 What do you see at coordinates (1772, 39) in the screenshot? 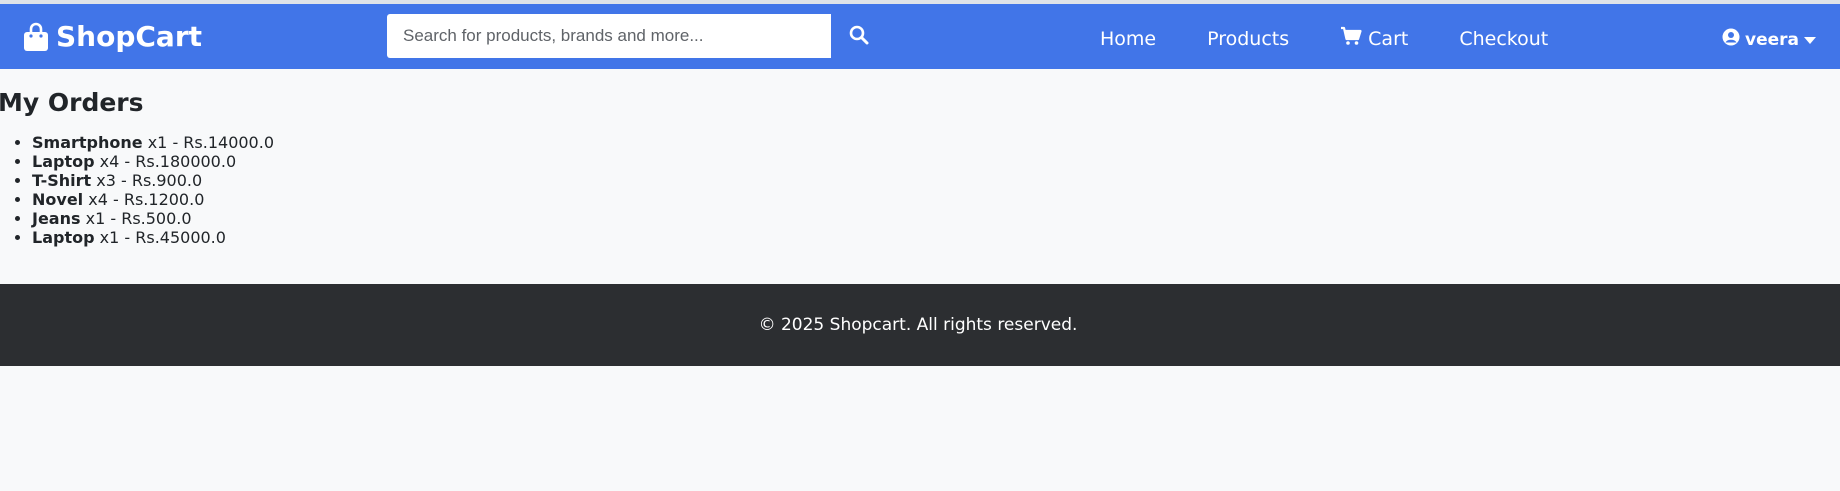
I see `user-name: veera` at bounding box center [1772, 39].